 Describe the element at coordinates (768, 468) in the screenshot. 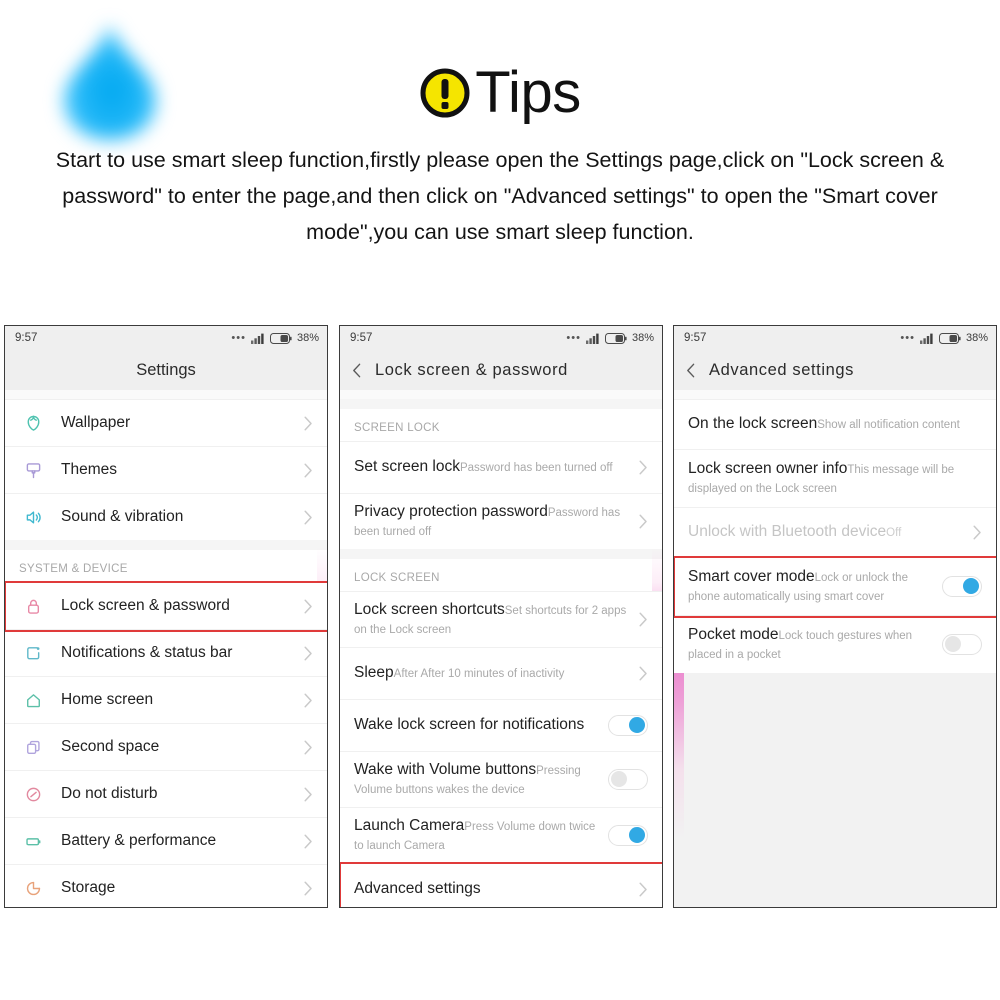

I see `list-item-title: Lock screen owner info` at that location.